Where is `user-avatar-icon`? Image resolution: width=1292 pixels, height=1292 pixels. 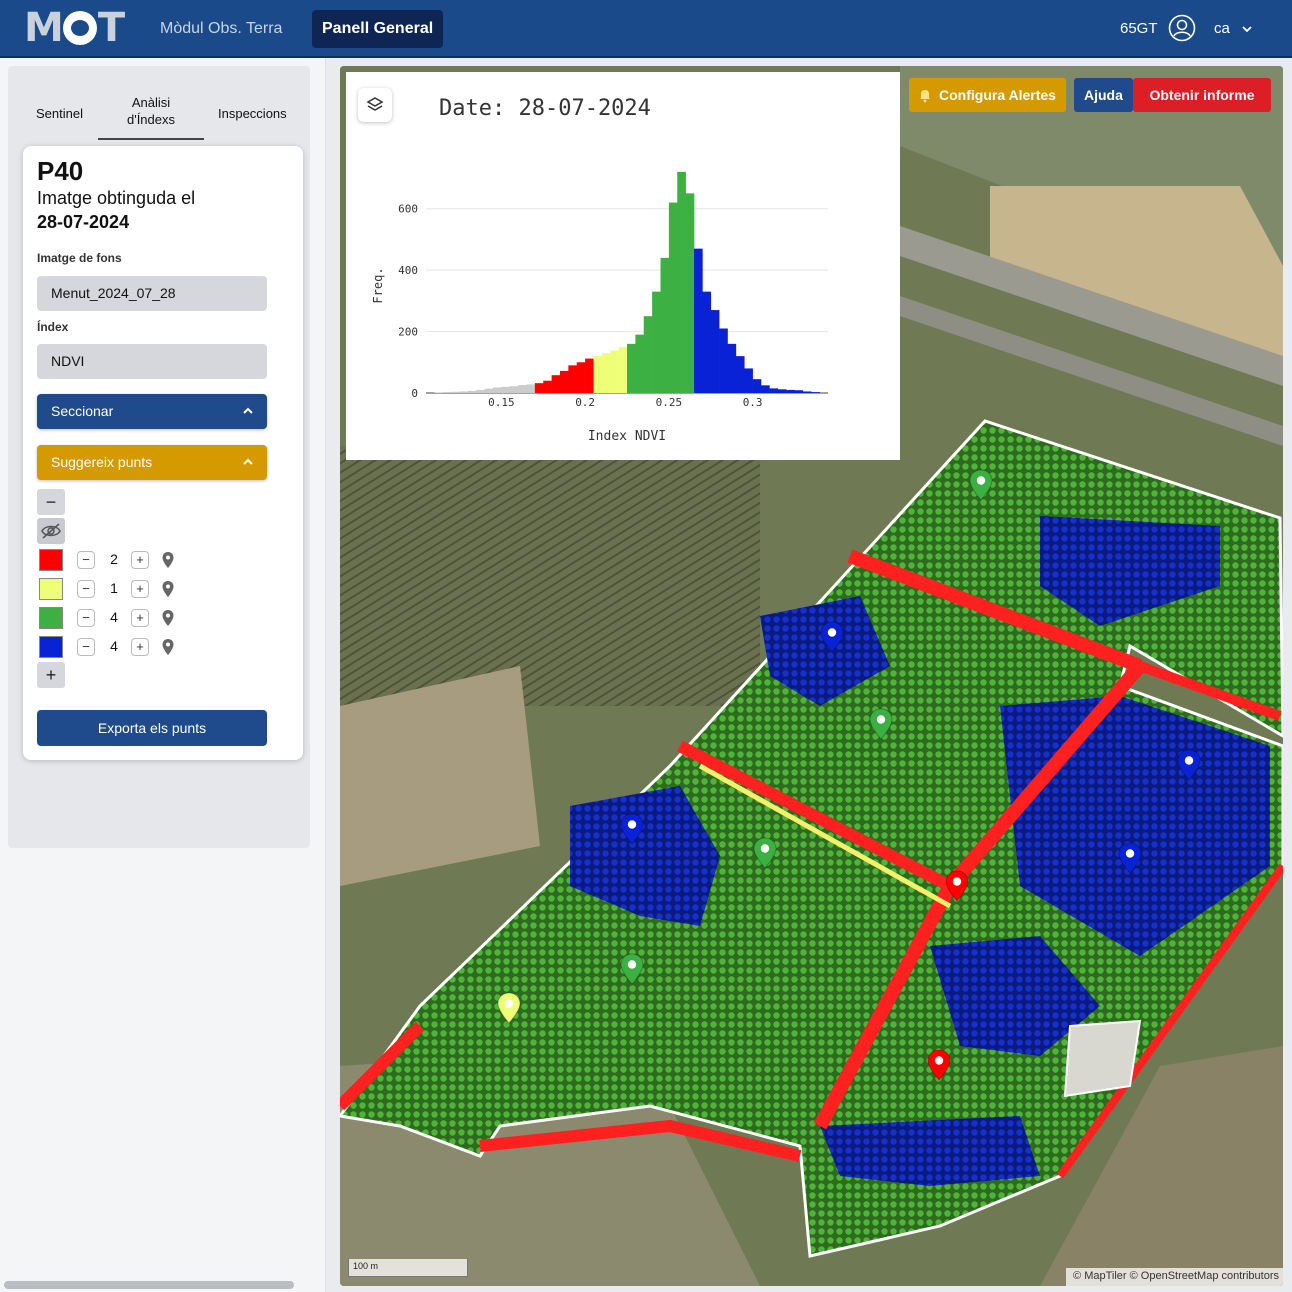
user-avatar-icon is located at coordinates (1182, 28).